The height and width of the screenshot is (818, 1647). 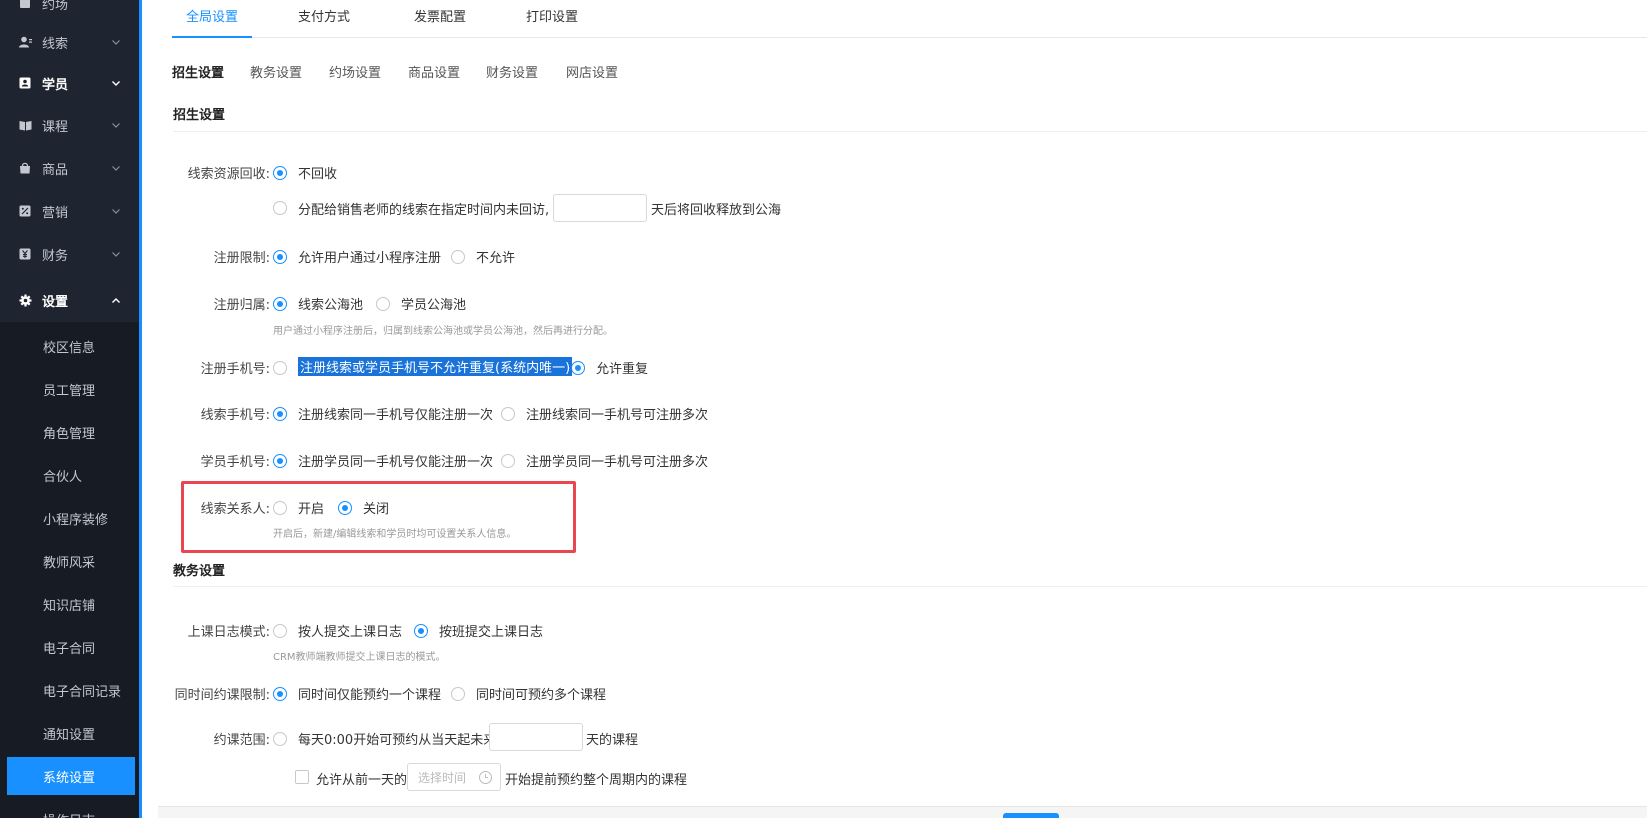 What do you see at coordinates (25, 5) in the screenshot?
I see `calendar-check-icon` at bounding box center [25, 5].